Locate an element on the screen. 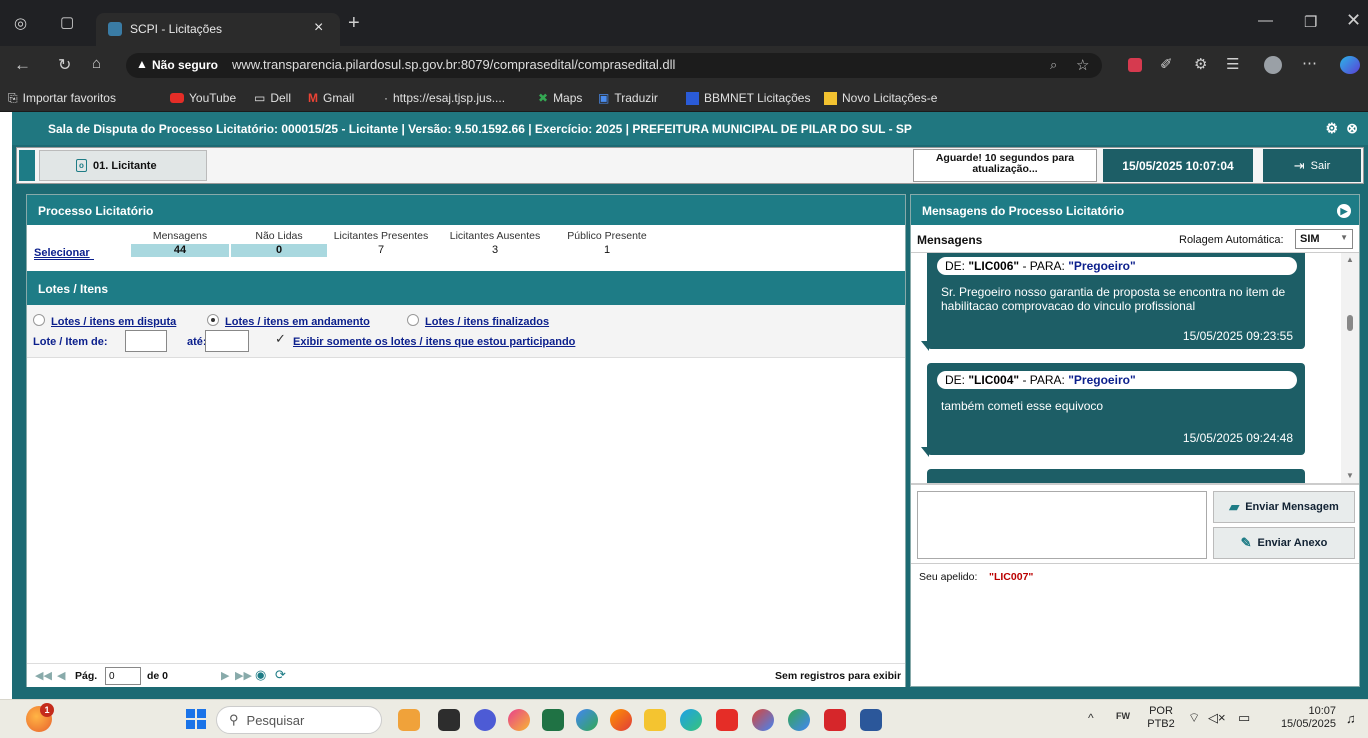 The width and height of the screenshot is (1368, 738). new-tab-icon: + is located at coordinates (354, 23).